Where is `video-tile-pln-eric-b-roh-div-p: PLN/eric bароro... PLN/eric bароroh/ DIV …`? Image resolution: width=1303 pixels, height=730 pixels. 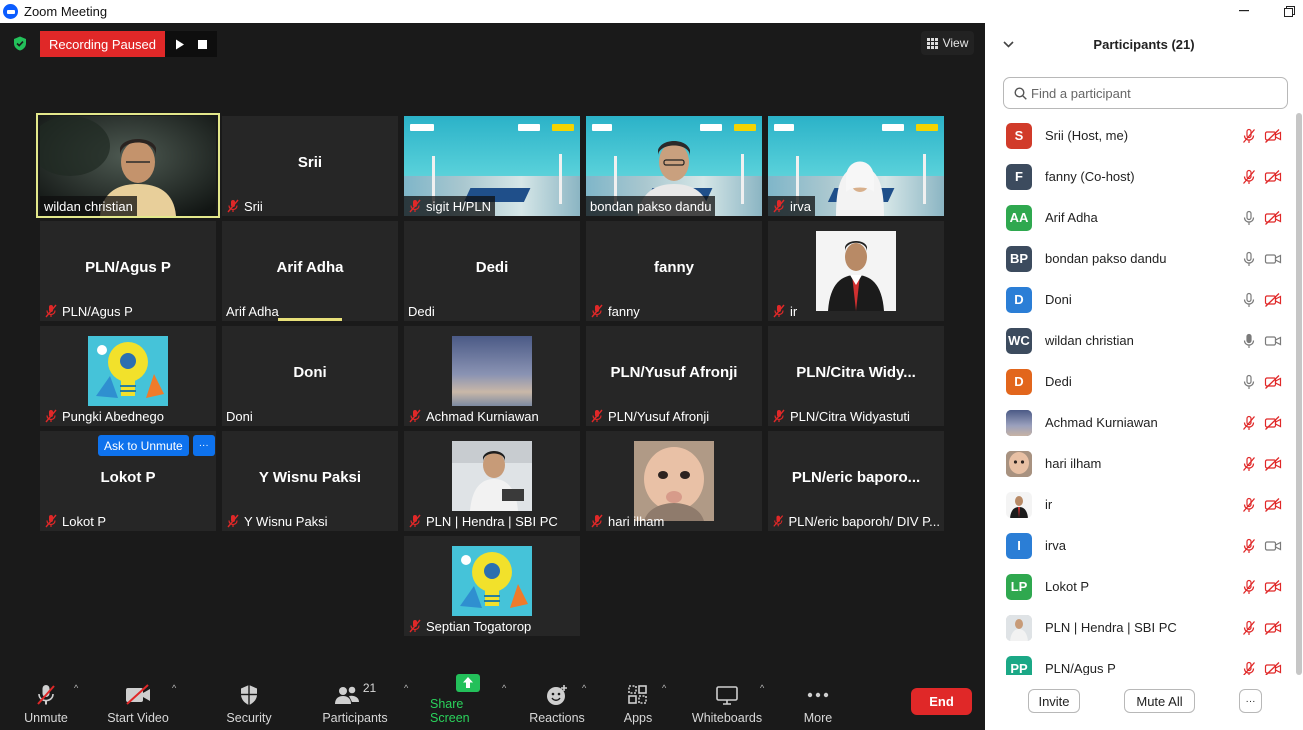
video-tile-pln-eric-b-roh-div-p: PLN/eric bароro... PLN/eric bароroh/ DIV … is located at coordinates (856, 481).